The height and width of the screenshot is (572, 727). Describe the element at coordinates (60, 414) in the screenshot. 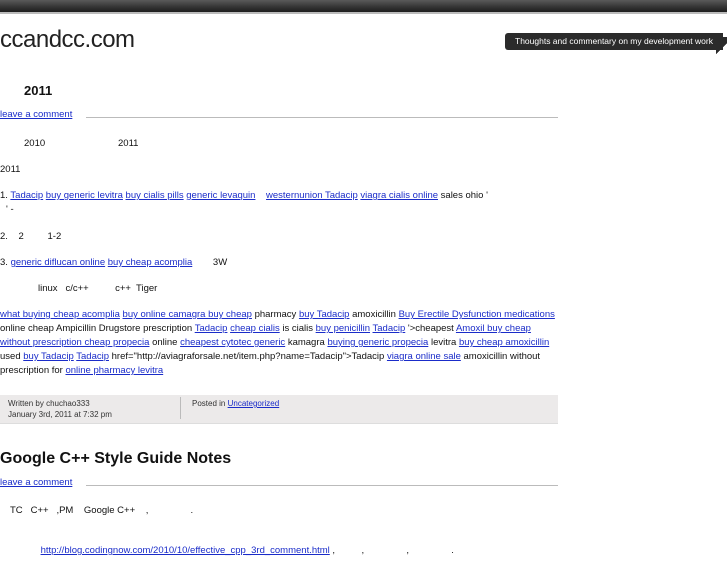

I see `post-date: January 3rd, 2011 at 7:32 pm` at that location.